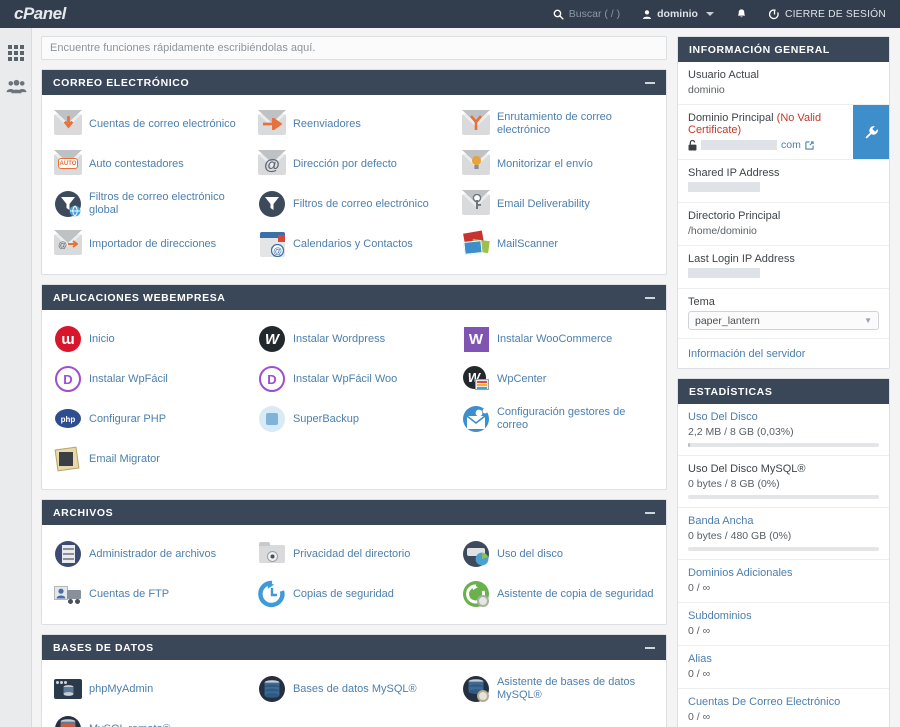 The width and height of the screenshot is (900, 727). Describe the element at coordinates (354, 204) in the screenshot. I see `feature-email-filters: Filtros de correo electrónico` at that location.